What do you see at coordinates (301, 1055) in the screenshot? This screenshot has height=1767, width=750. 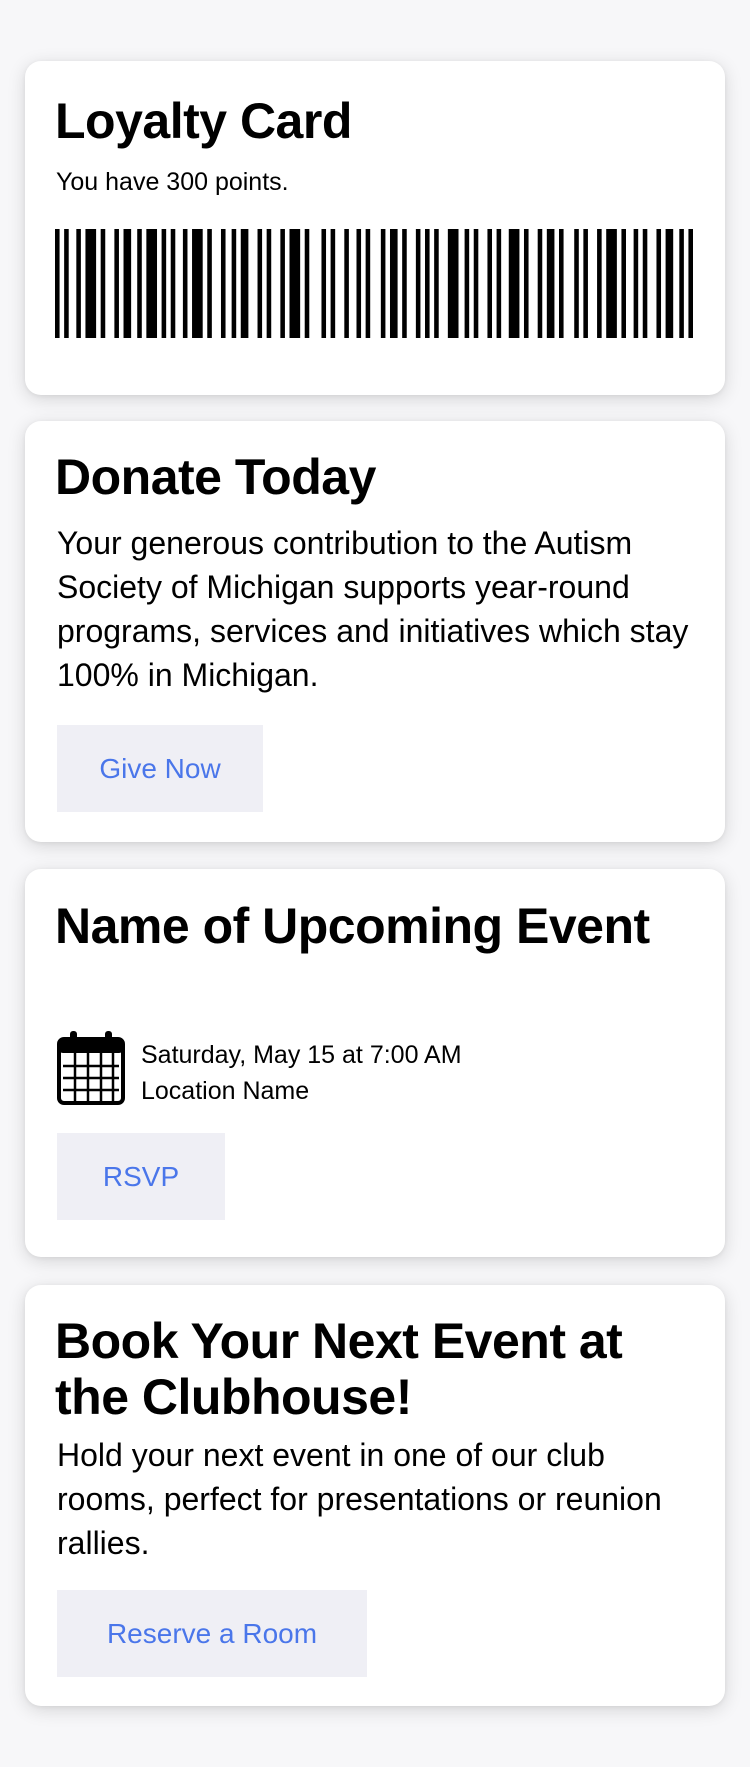 I see `event-datetime: Saturday, May 15 at 7:00 AM` at bounding box center [301, 1055].